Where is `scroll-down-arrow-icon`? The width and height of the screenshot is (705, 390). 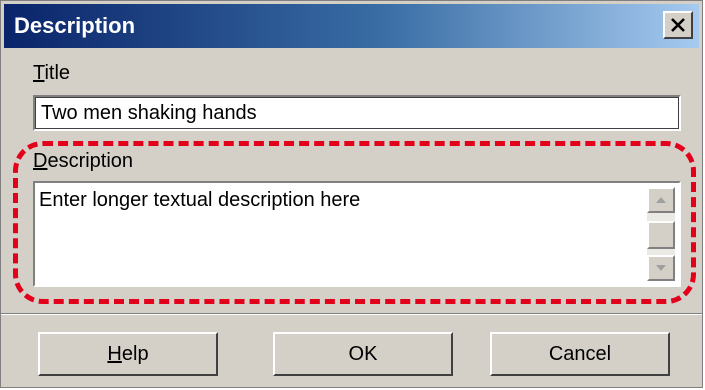 scroll-down-arrow-icon is located at coordinates (661, 268).